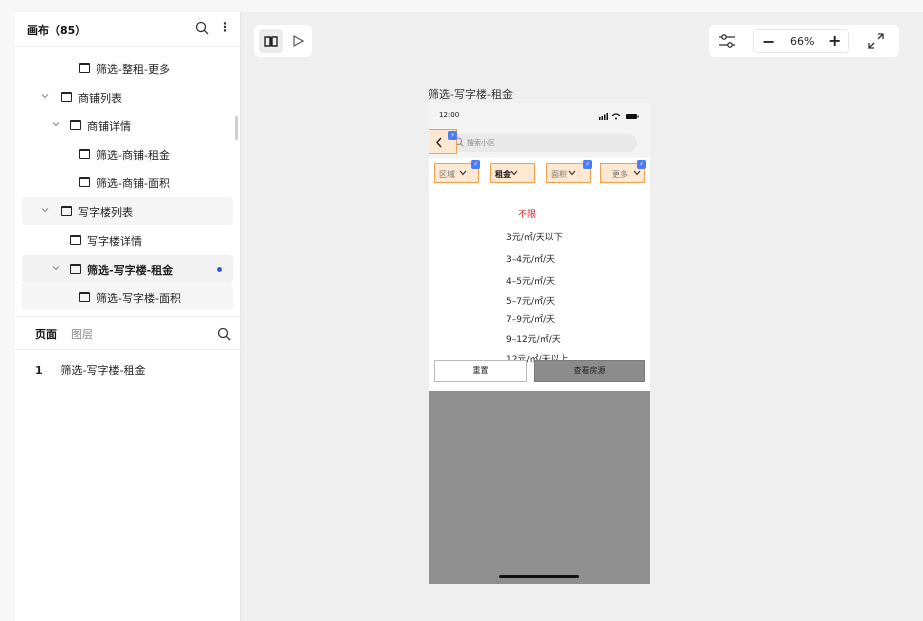 This screenshot has height=621, width=923. I want to click on tab-pages: 页面, so click(46, 334).